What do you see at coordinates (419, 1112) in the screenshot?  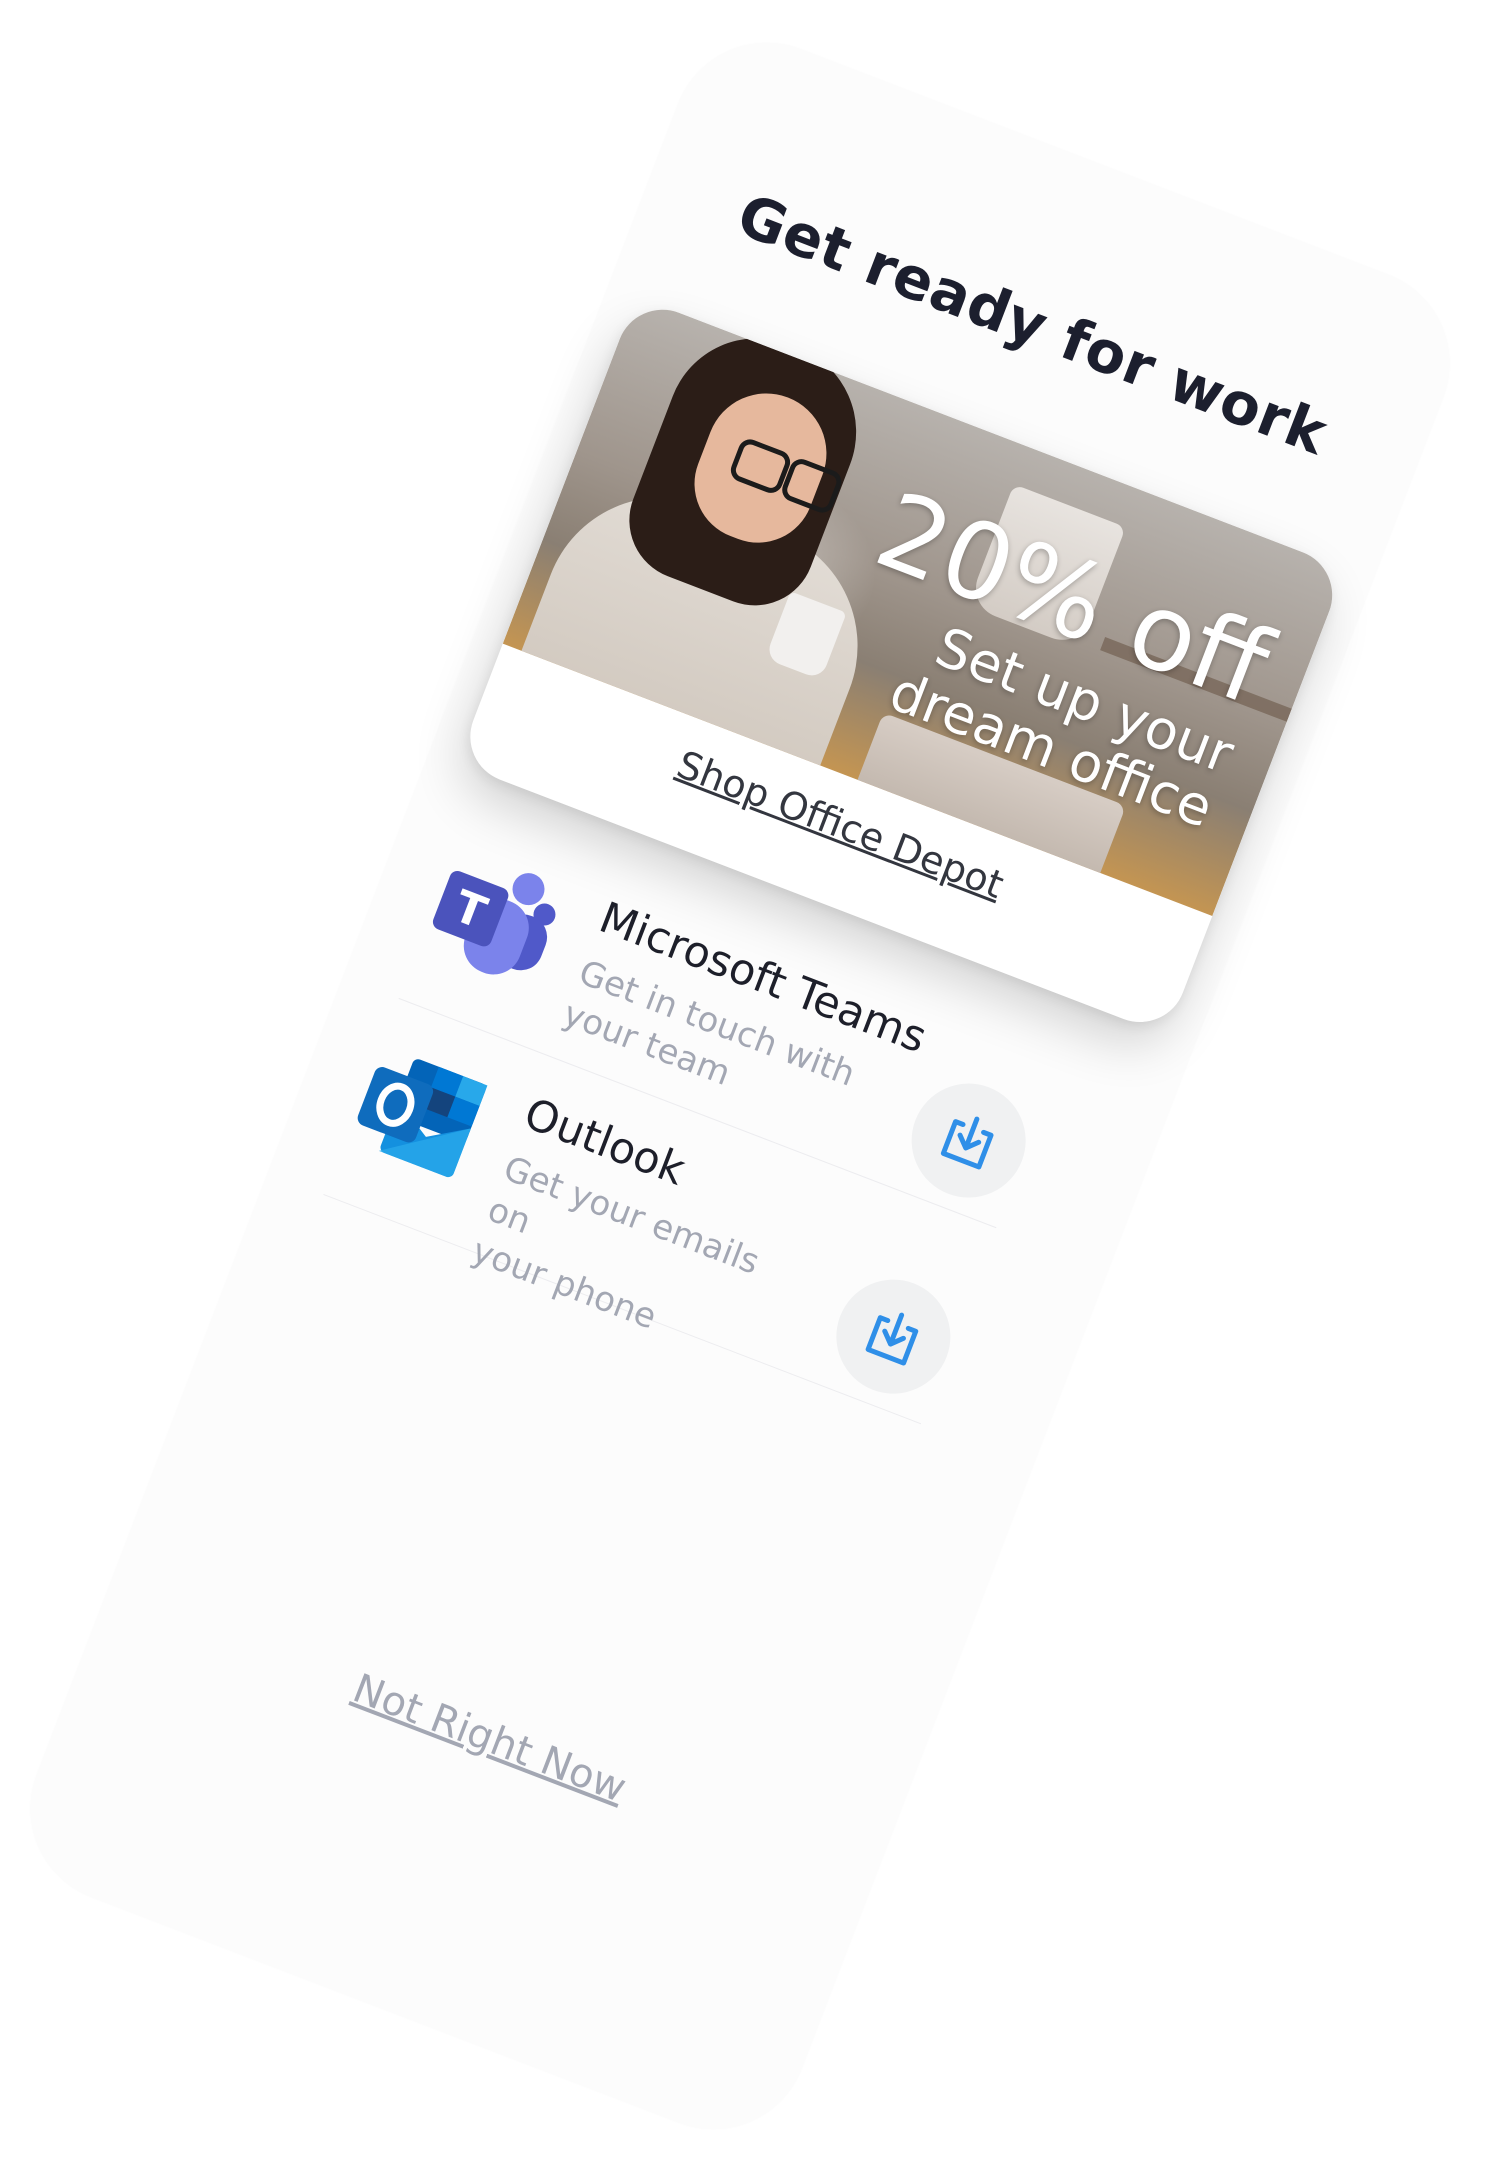 I see `outlook-logo-icon` at bounding box center [419, 1112].